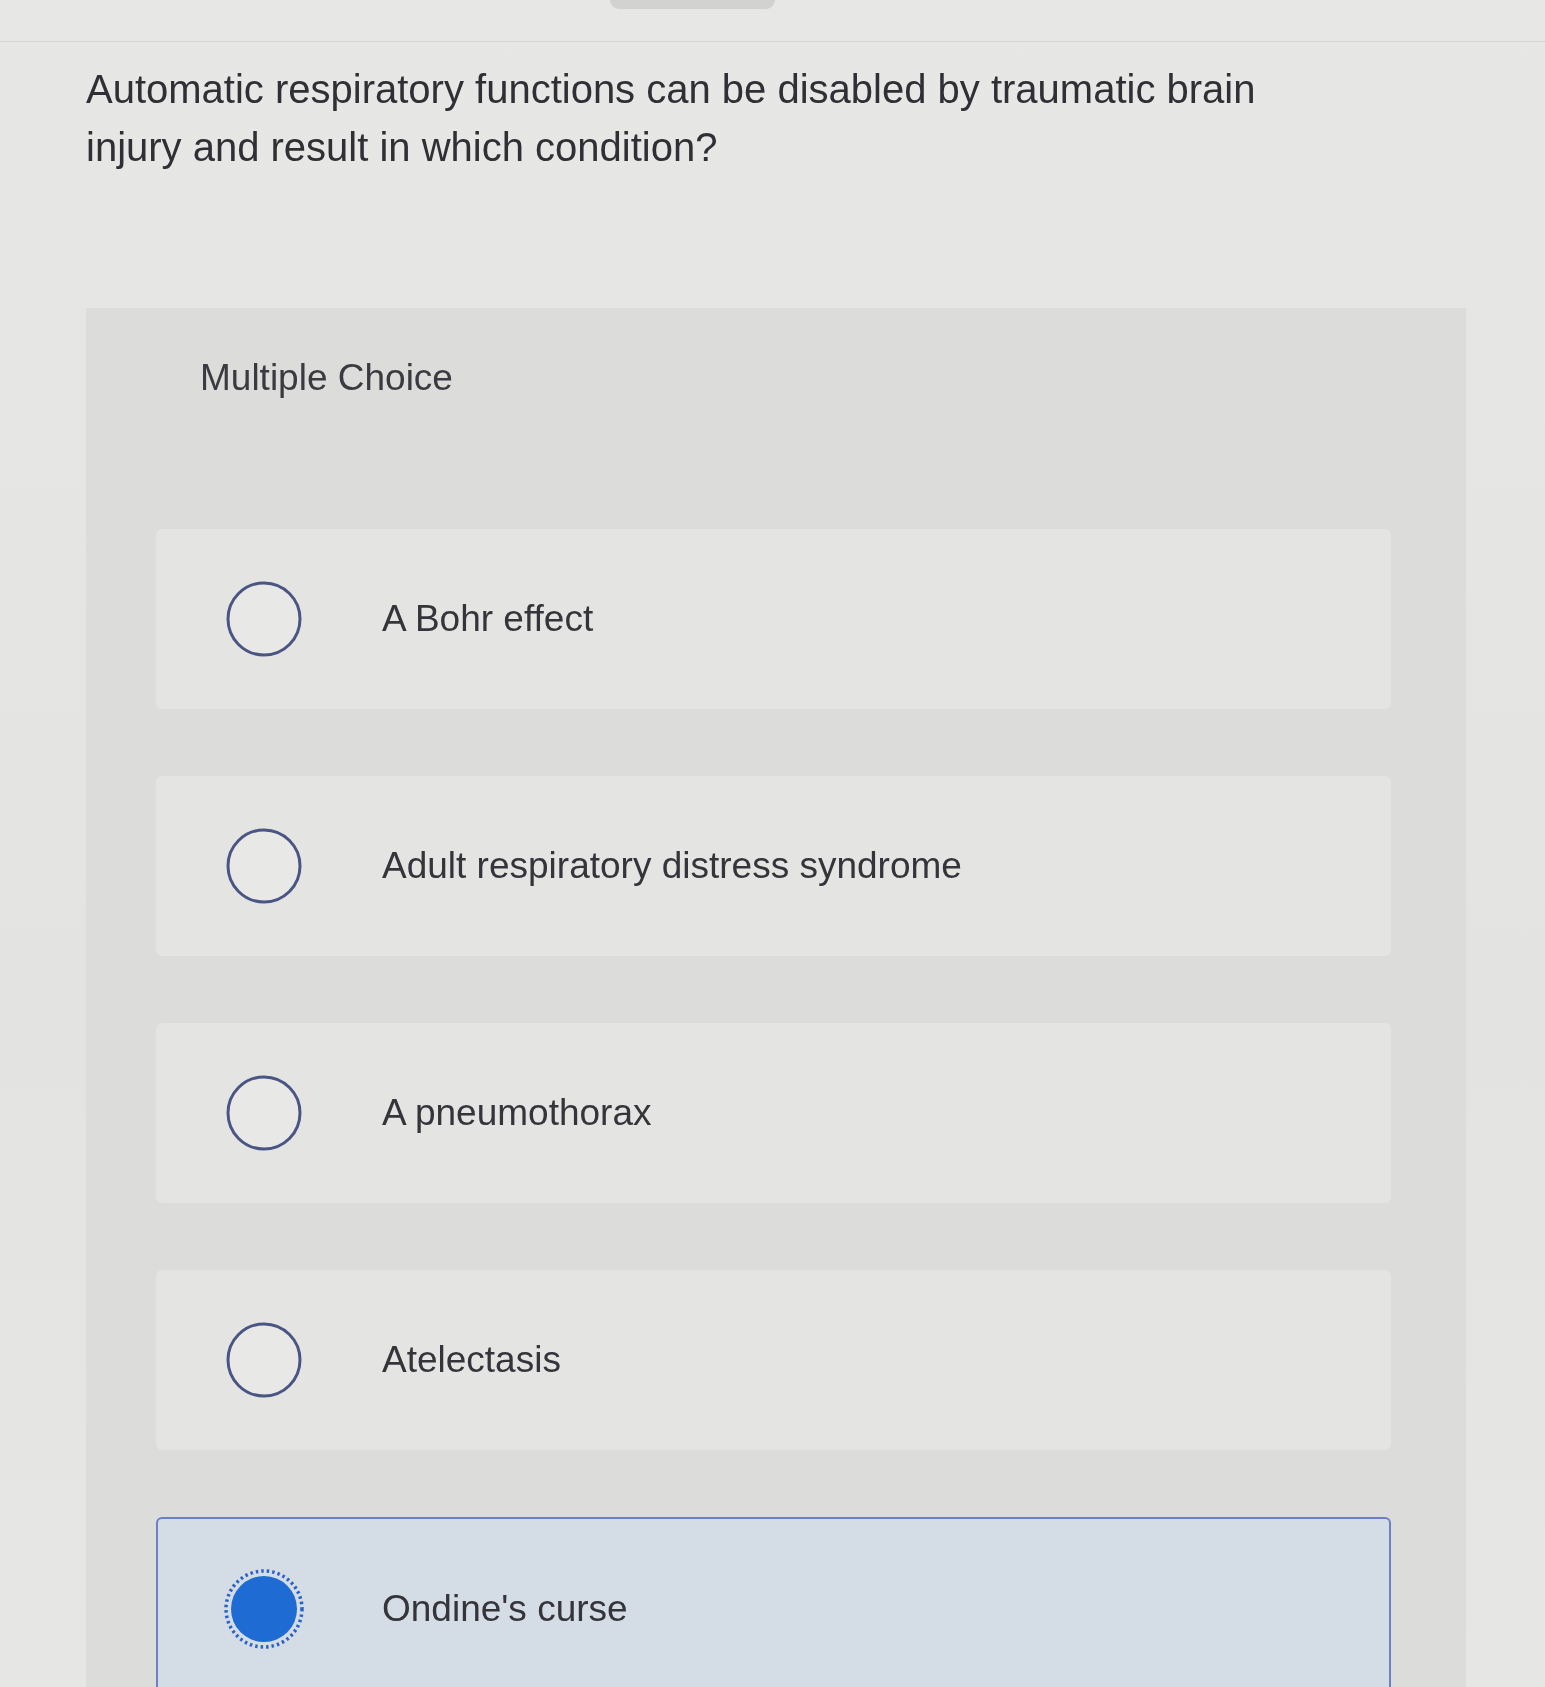  Describe the element at coordinates (773, 1360) in the screenshot. I see `answer-option: Atelectasis` at that location.